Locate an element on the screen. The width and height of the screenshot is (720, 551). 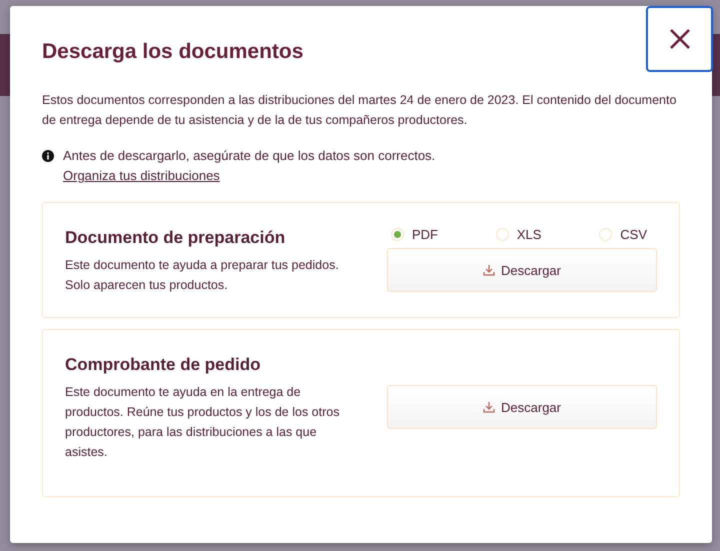
close-button is located at coordinates (679, 39).